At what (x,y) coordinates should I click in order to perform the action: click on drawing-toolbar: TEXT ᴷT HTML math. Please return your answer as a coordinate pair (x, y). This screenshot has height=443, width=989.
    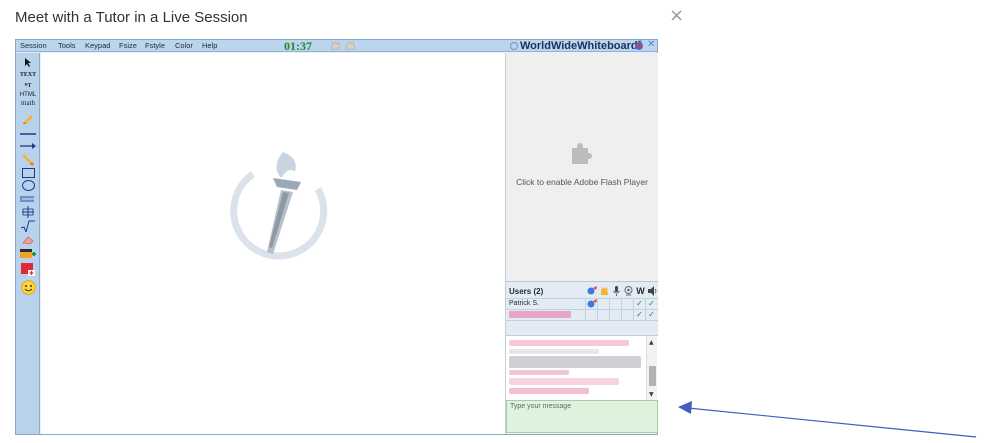
    Looking at the image, I should click on (28, 243).